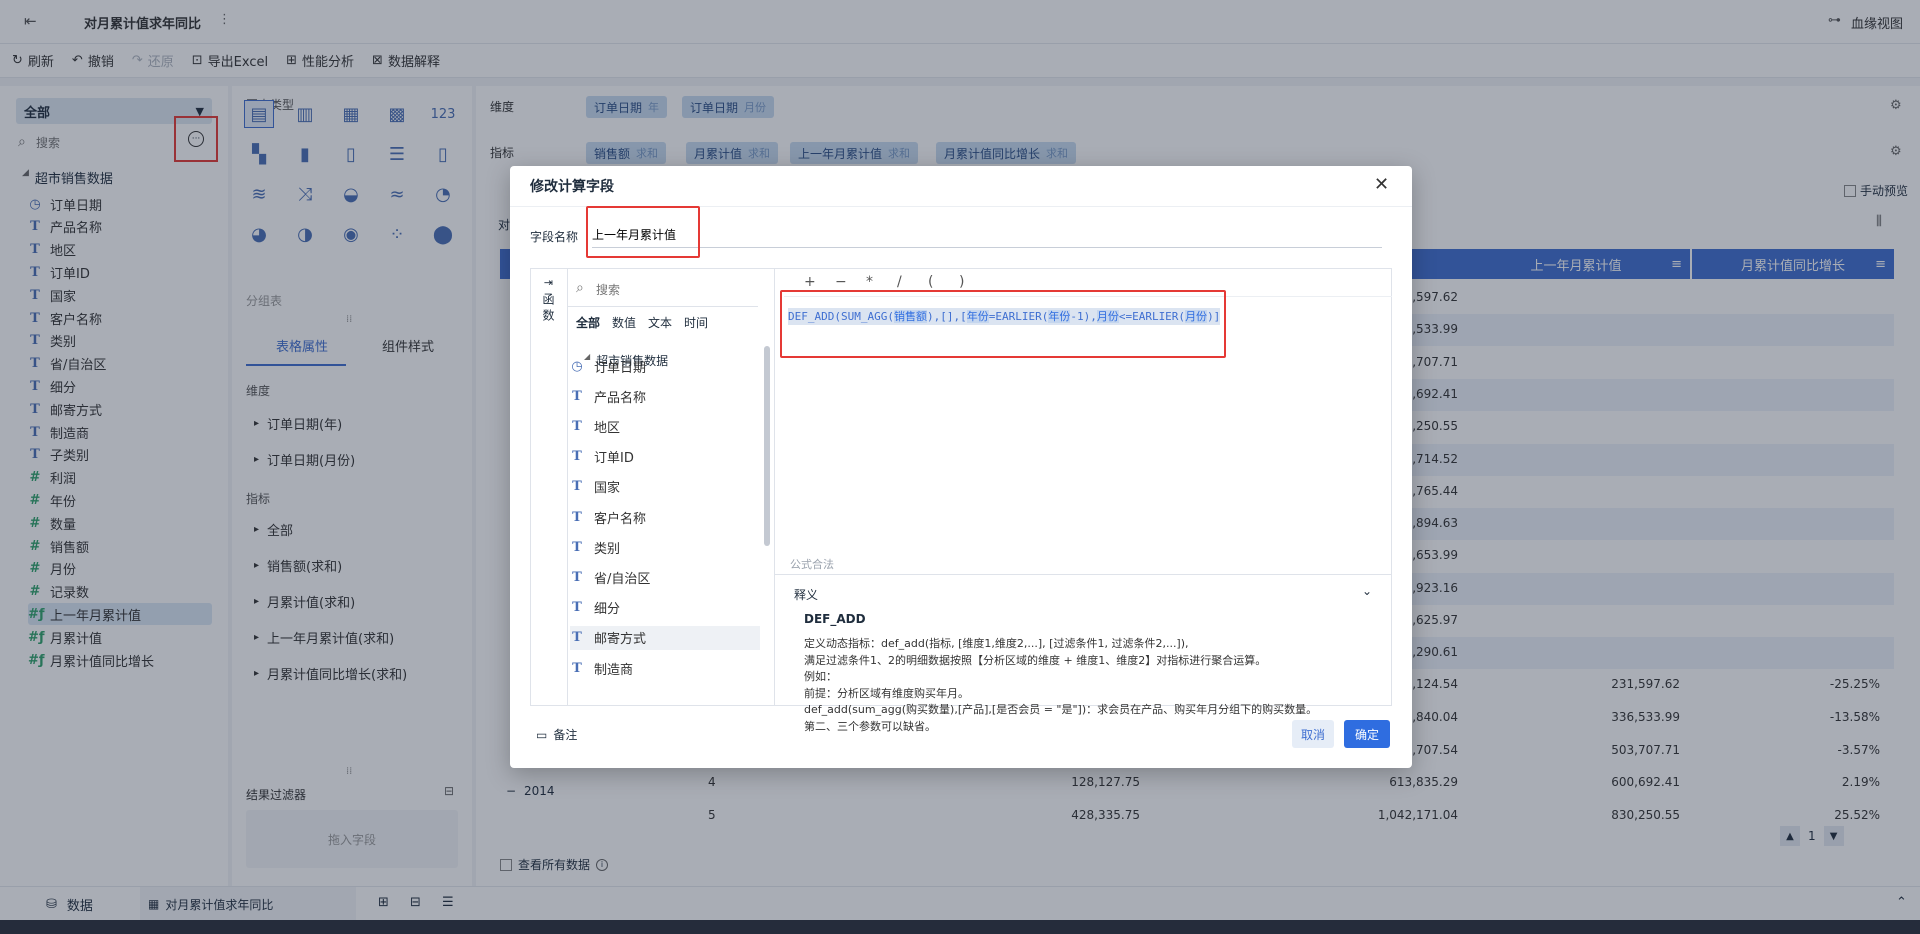  Describe the element at coordinates (820, 676) in the screenshot. I see `explanation-line: 例如：` at that location.